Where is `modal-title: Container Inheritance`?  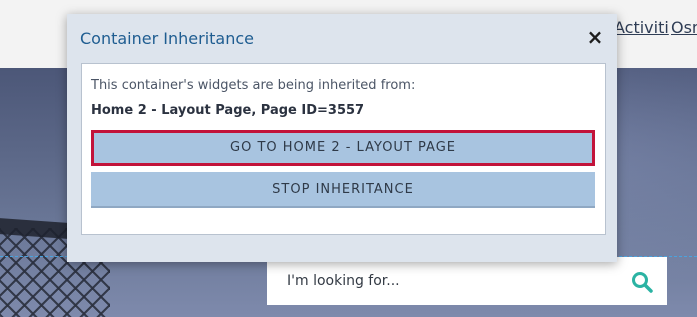
modal-title: Container Inheritance is located at coordinates (167, 38).